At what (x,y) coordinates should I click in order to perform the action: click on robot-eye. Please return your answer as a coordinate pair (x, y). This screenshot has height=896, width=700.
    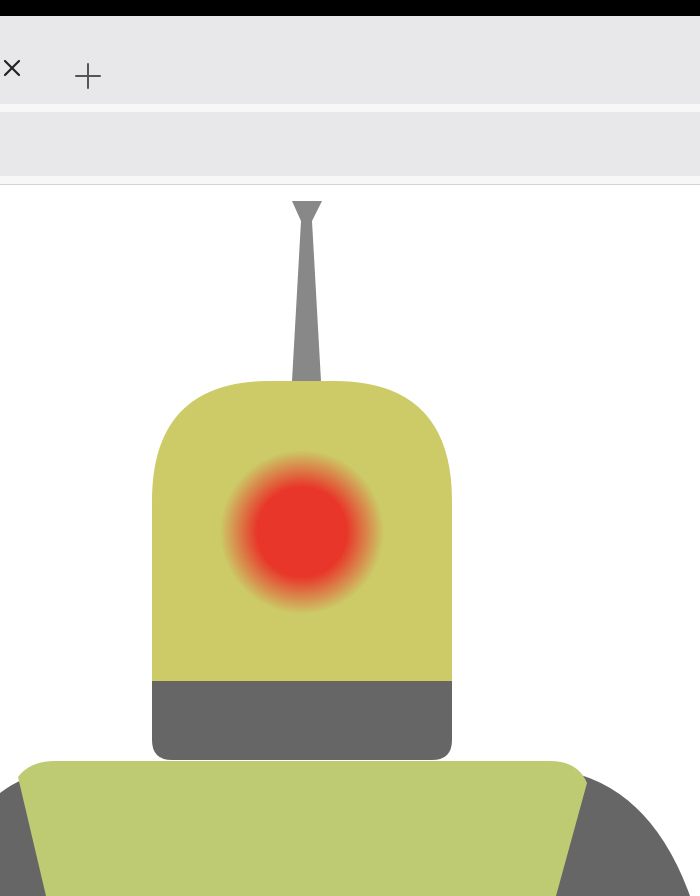
    Looking at the image, I should click on (302, 532).